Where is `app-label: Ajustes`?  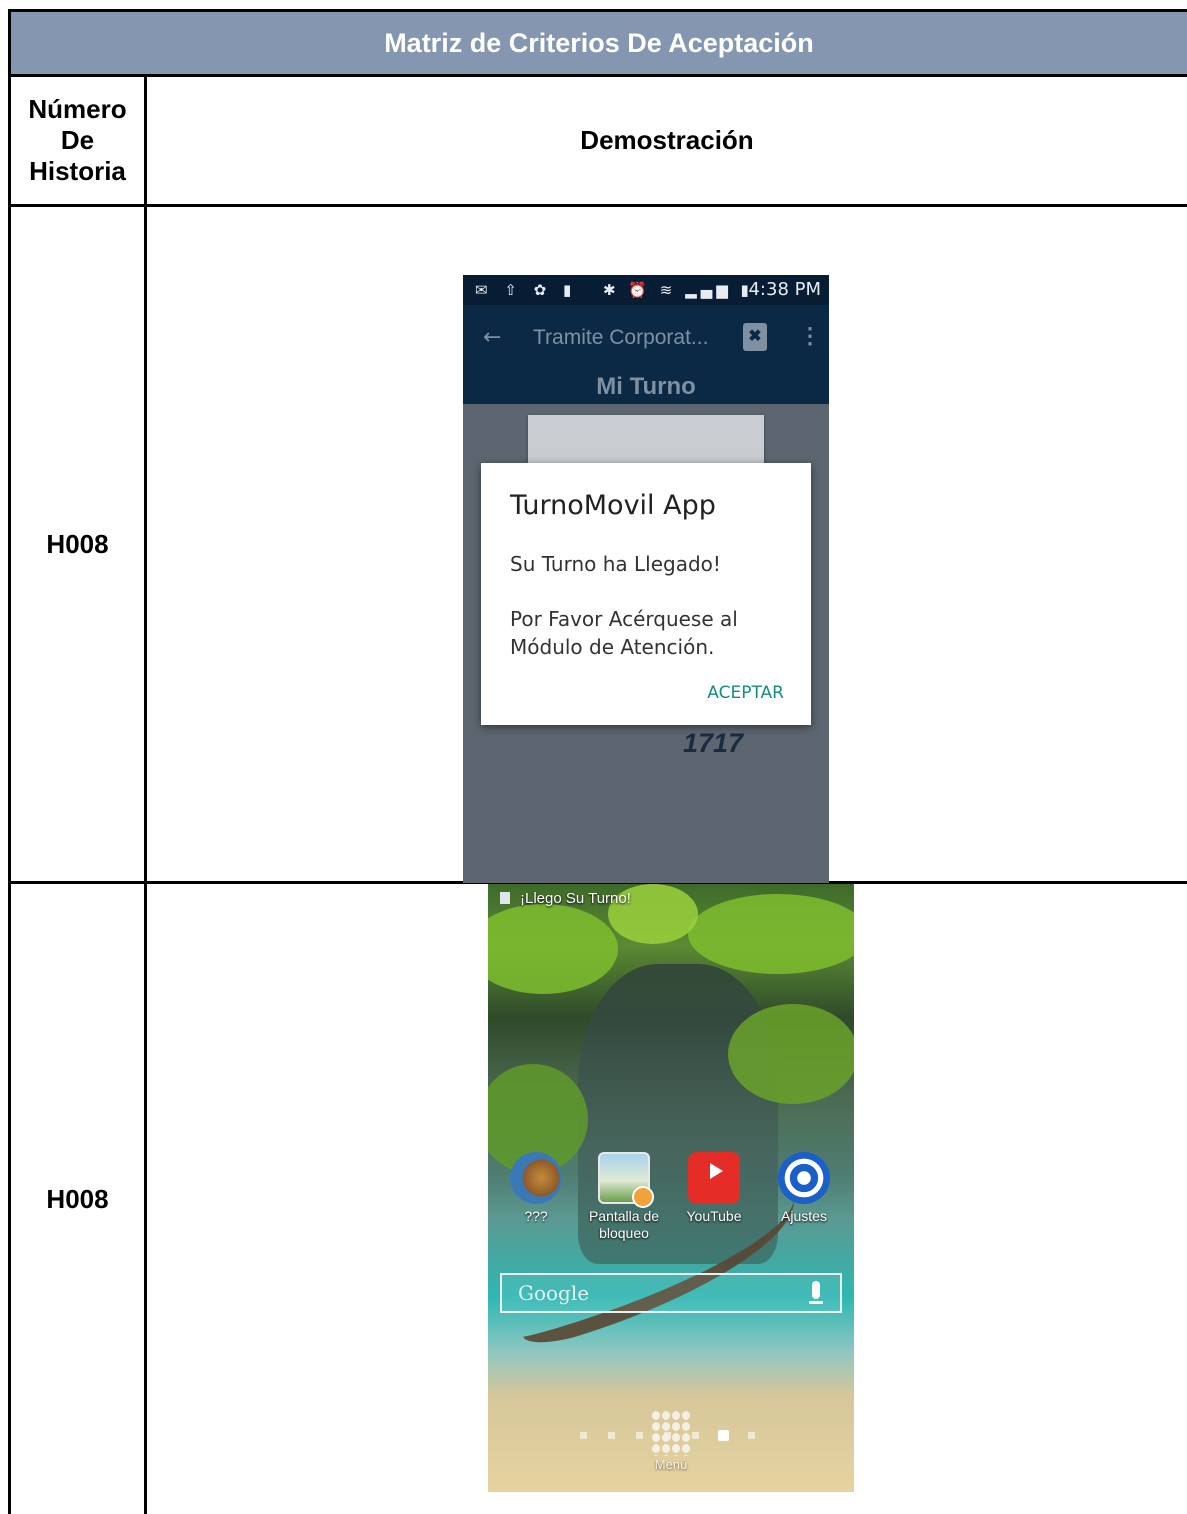
app-label: Ajustes is located at coordinates (804, 1216).